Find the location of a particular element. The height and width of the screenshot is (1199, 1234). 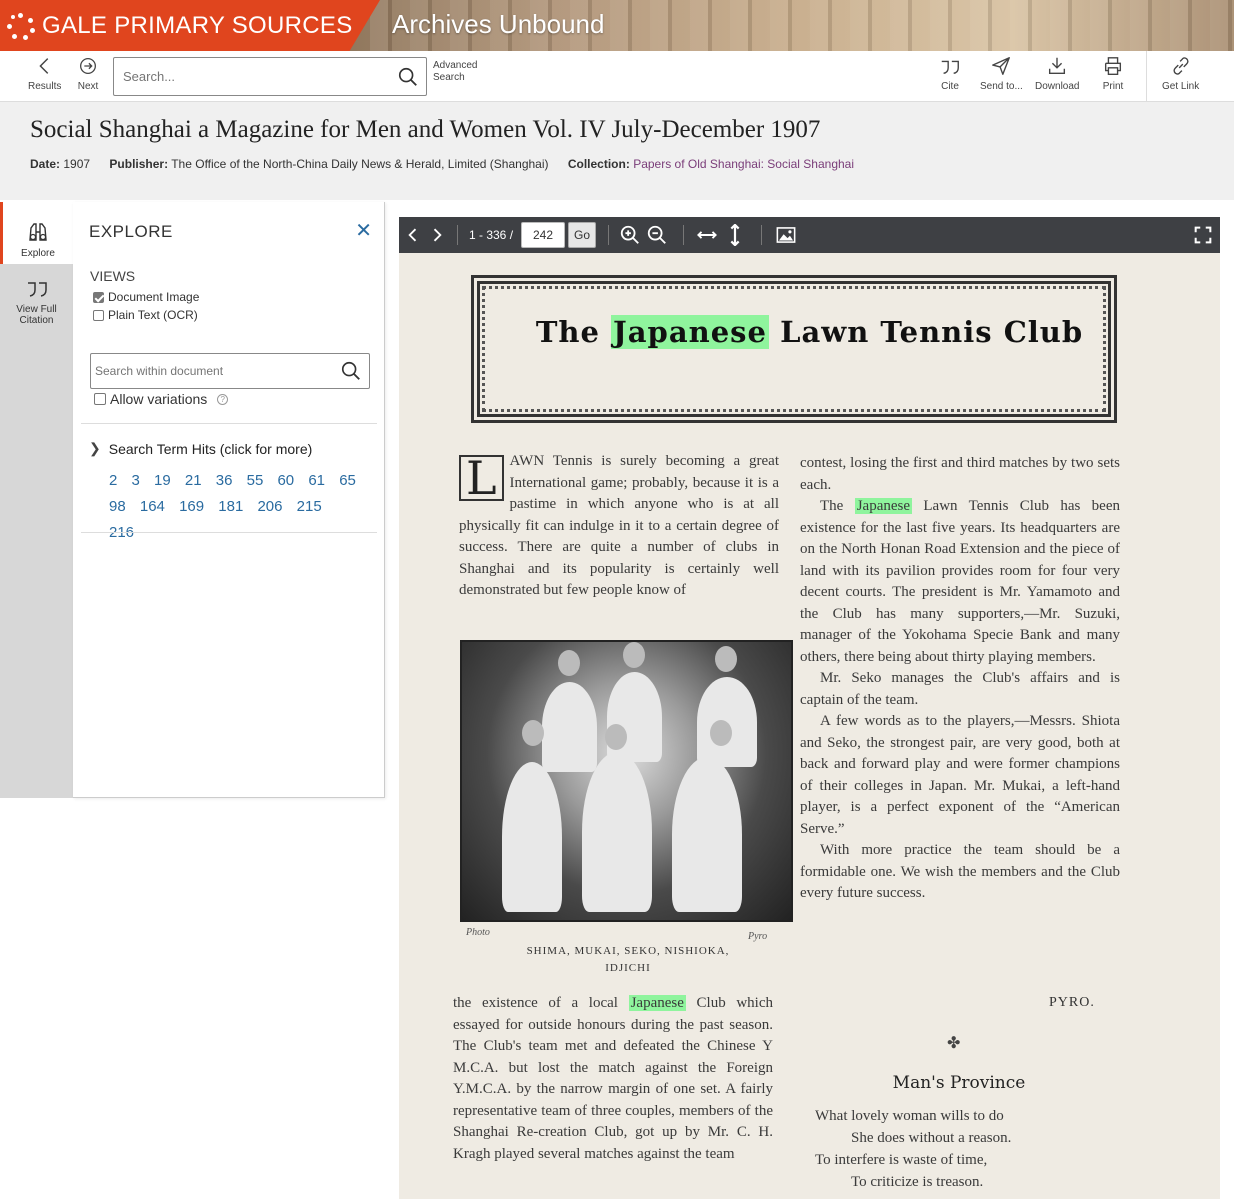

advanced-search-line2: Search is located at coordinates (449, 77).